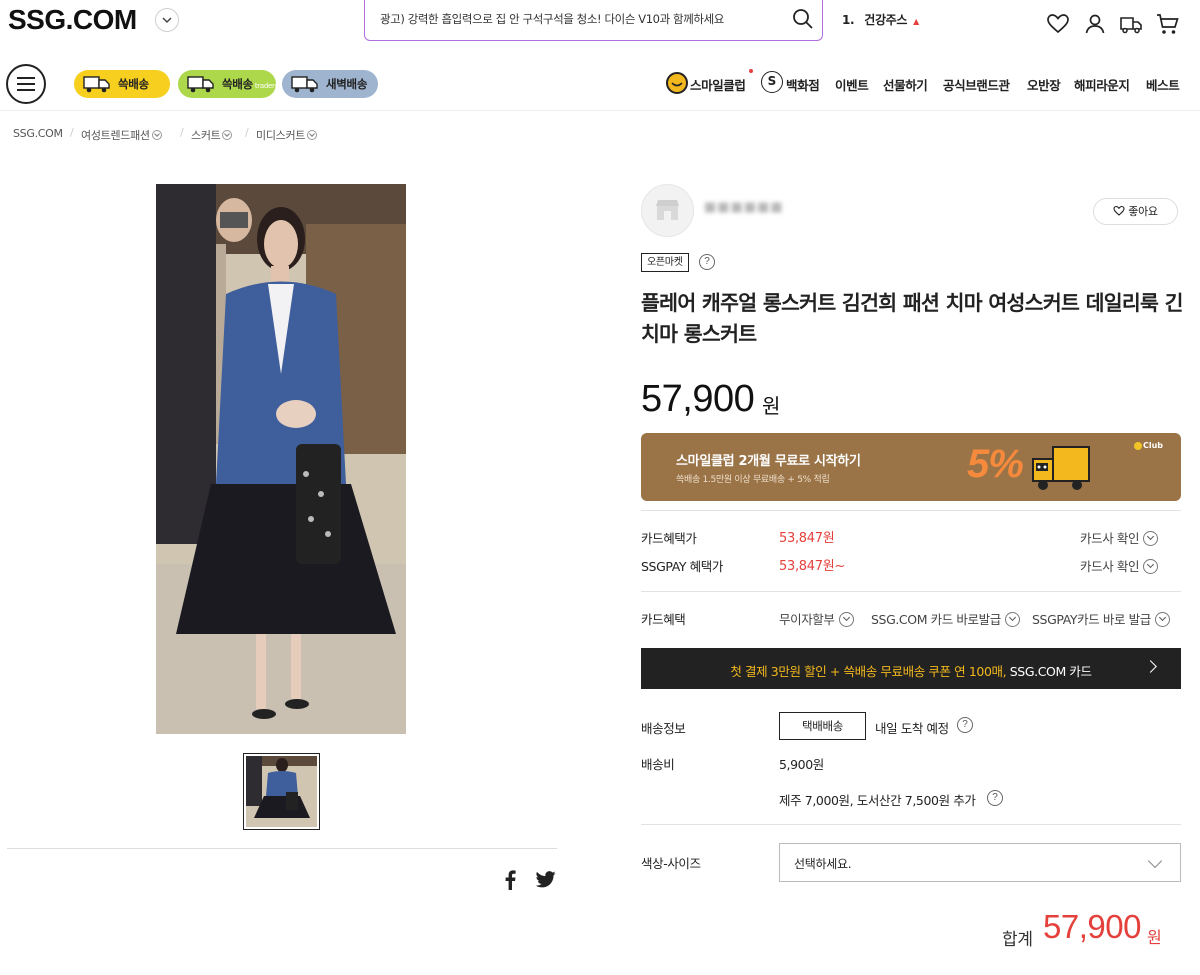 This screenshot has height=975, width=1200. I want to click on pill-label: 쓱배송, so click(133, 84).